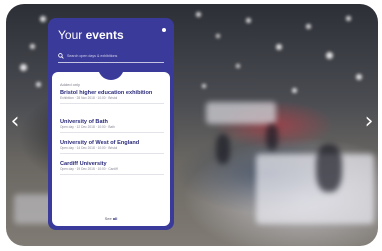 This screenshot has width=382, height=251. What do you see at coordinates (70, 35) in the screenshot?
I see `panel-title-prefix: Your` at bounding box center [70, 35].